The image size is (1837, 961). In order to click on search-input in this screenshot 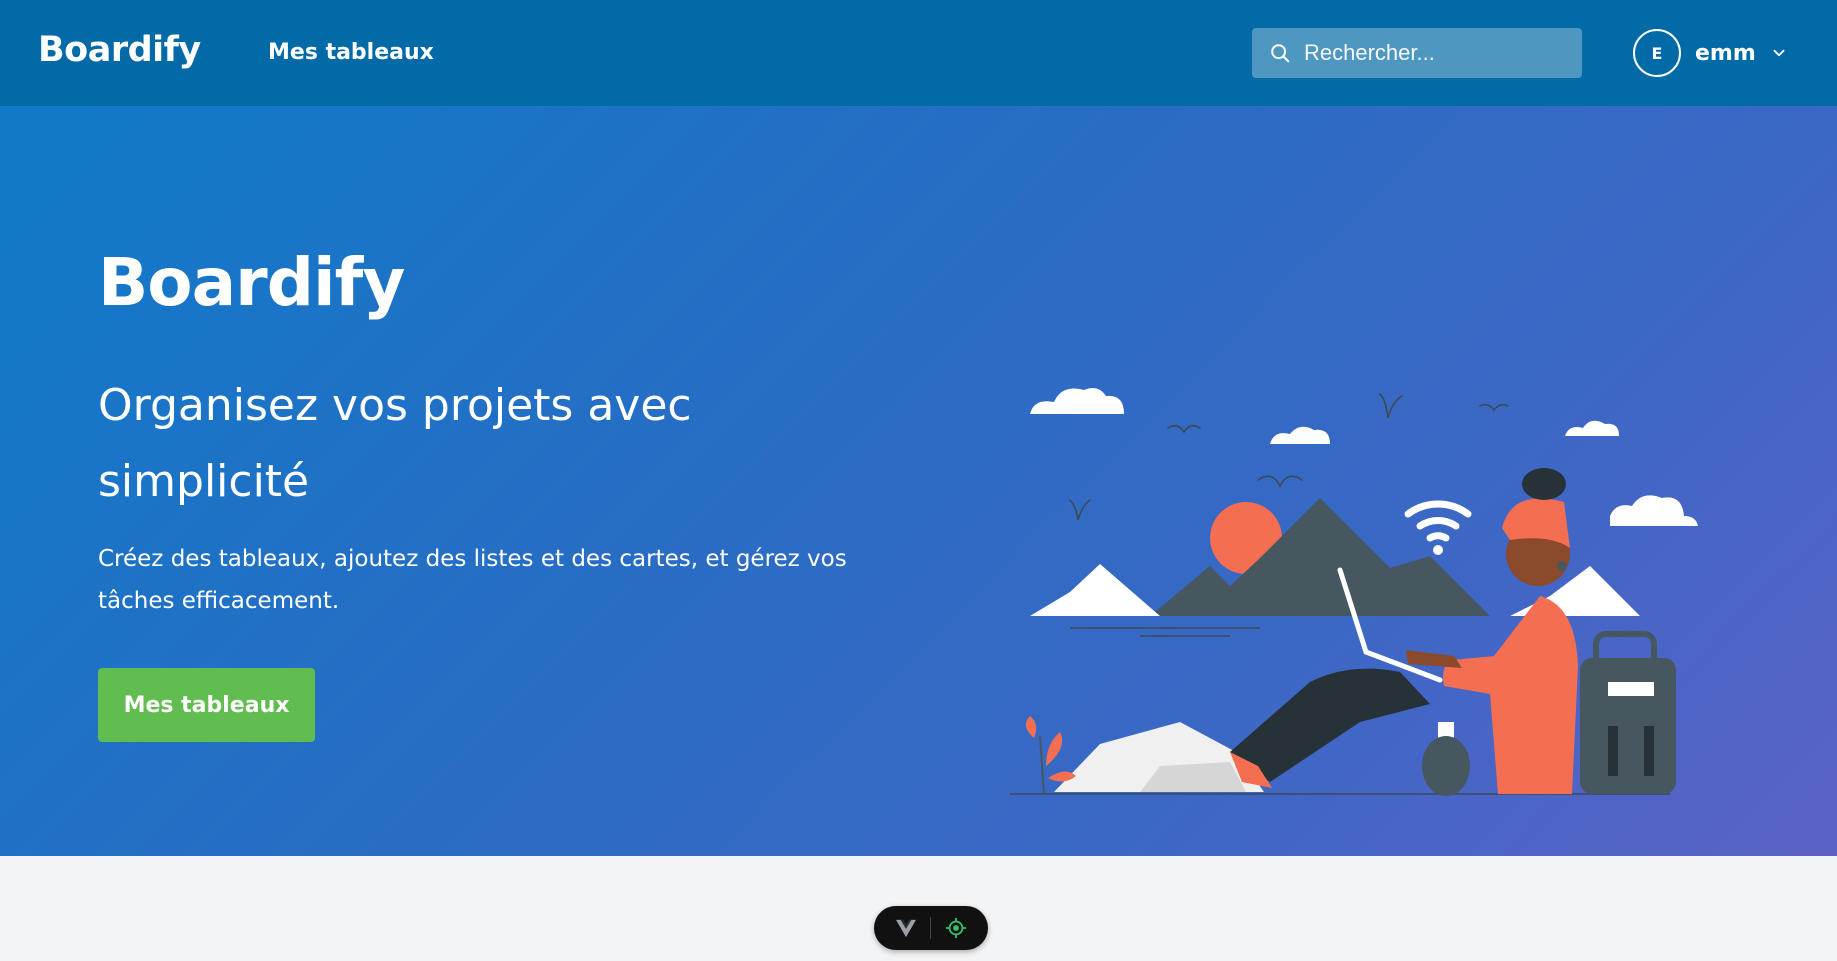, I will do `click(1434, 53)`.